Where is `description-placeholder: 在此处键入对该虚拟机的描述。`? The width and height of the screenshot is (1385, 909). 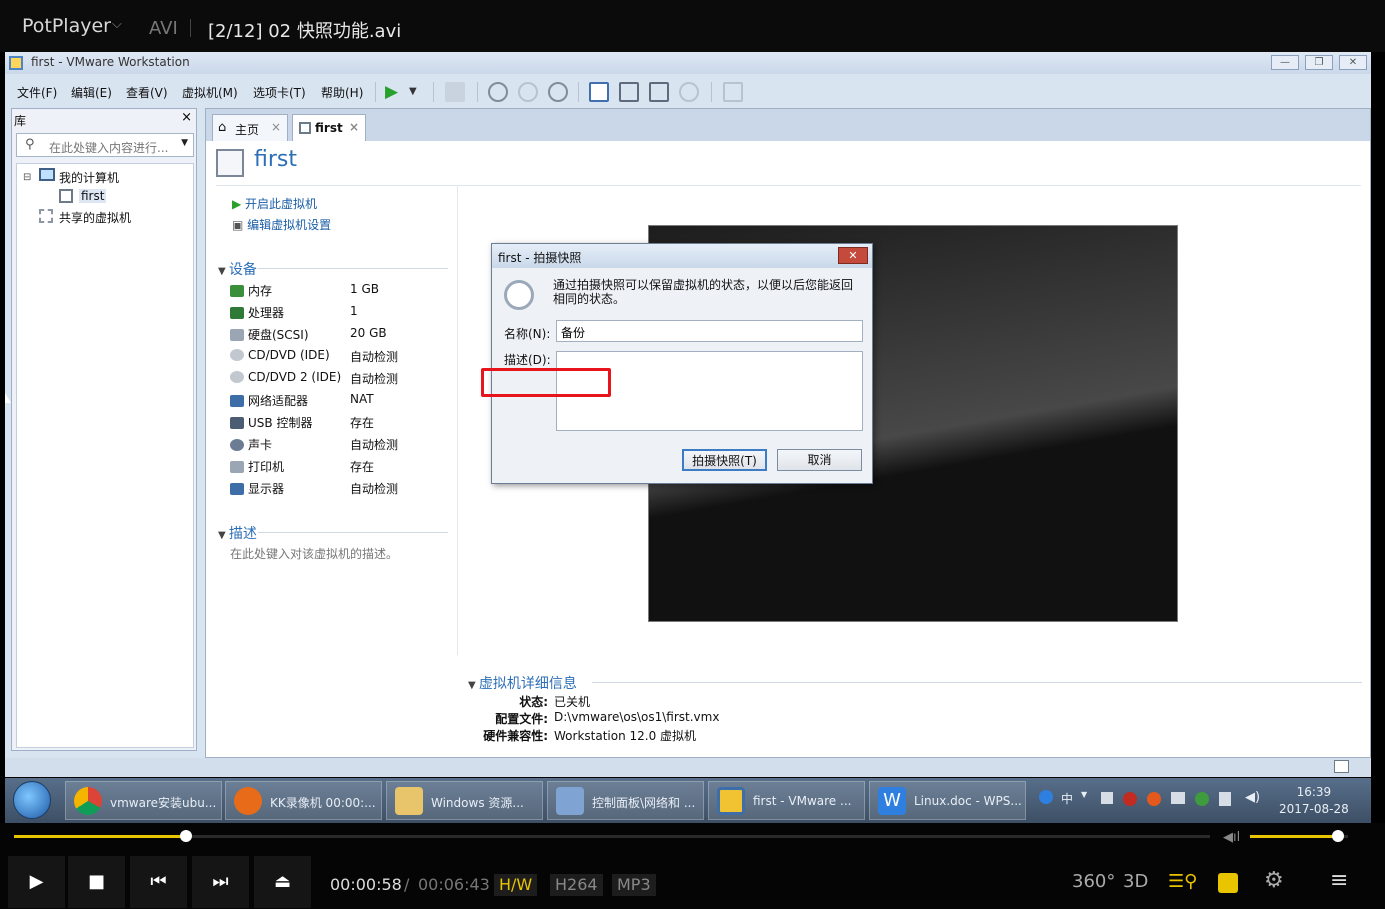
description-placeholder: 在此处键入对该虚拟机的描述。 is located at coordinates (314, 553).